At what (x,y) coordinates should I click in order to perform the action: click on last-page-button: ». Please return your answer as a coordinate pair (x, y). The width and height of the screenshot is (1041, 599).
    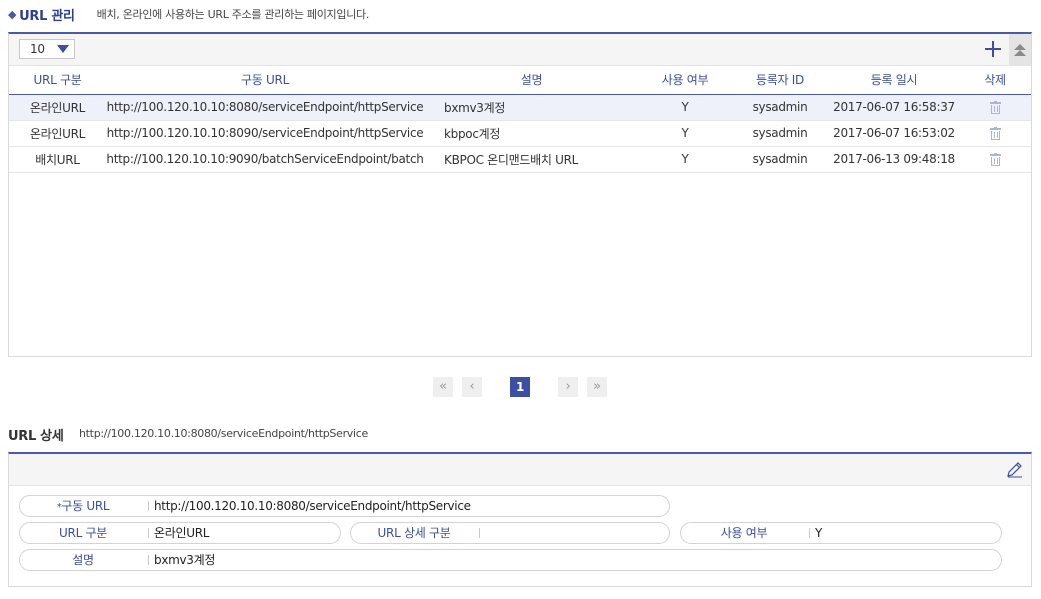
    Looking at the image, I should click on (597, 387).